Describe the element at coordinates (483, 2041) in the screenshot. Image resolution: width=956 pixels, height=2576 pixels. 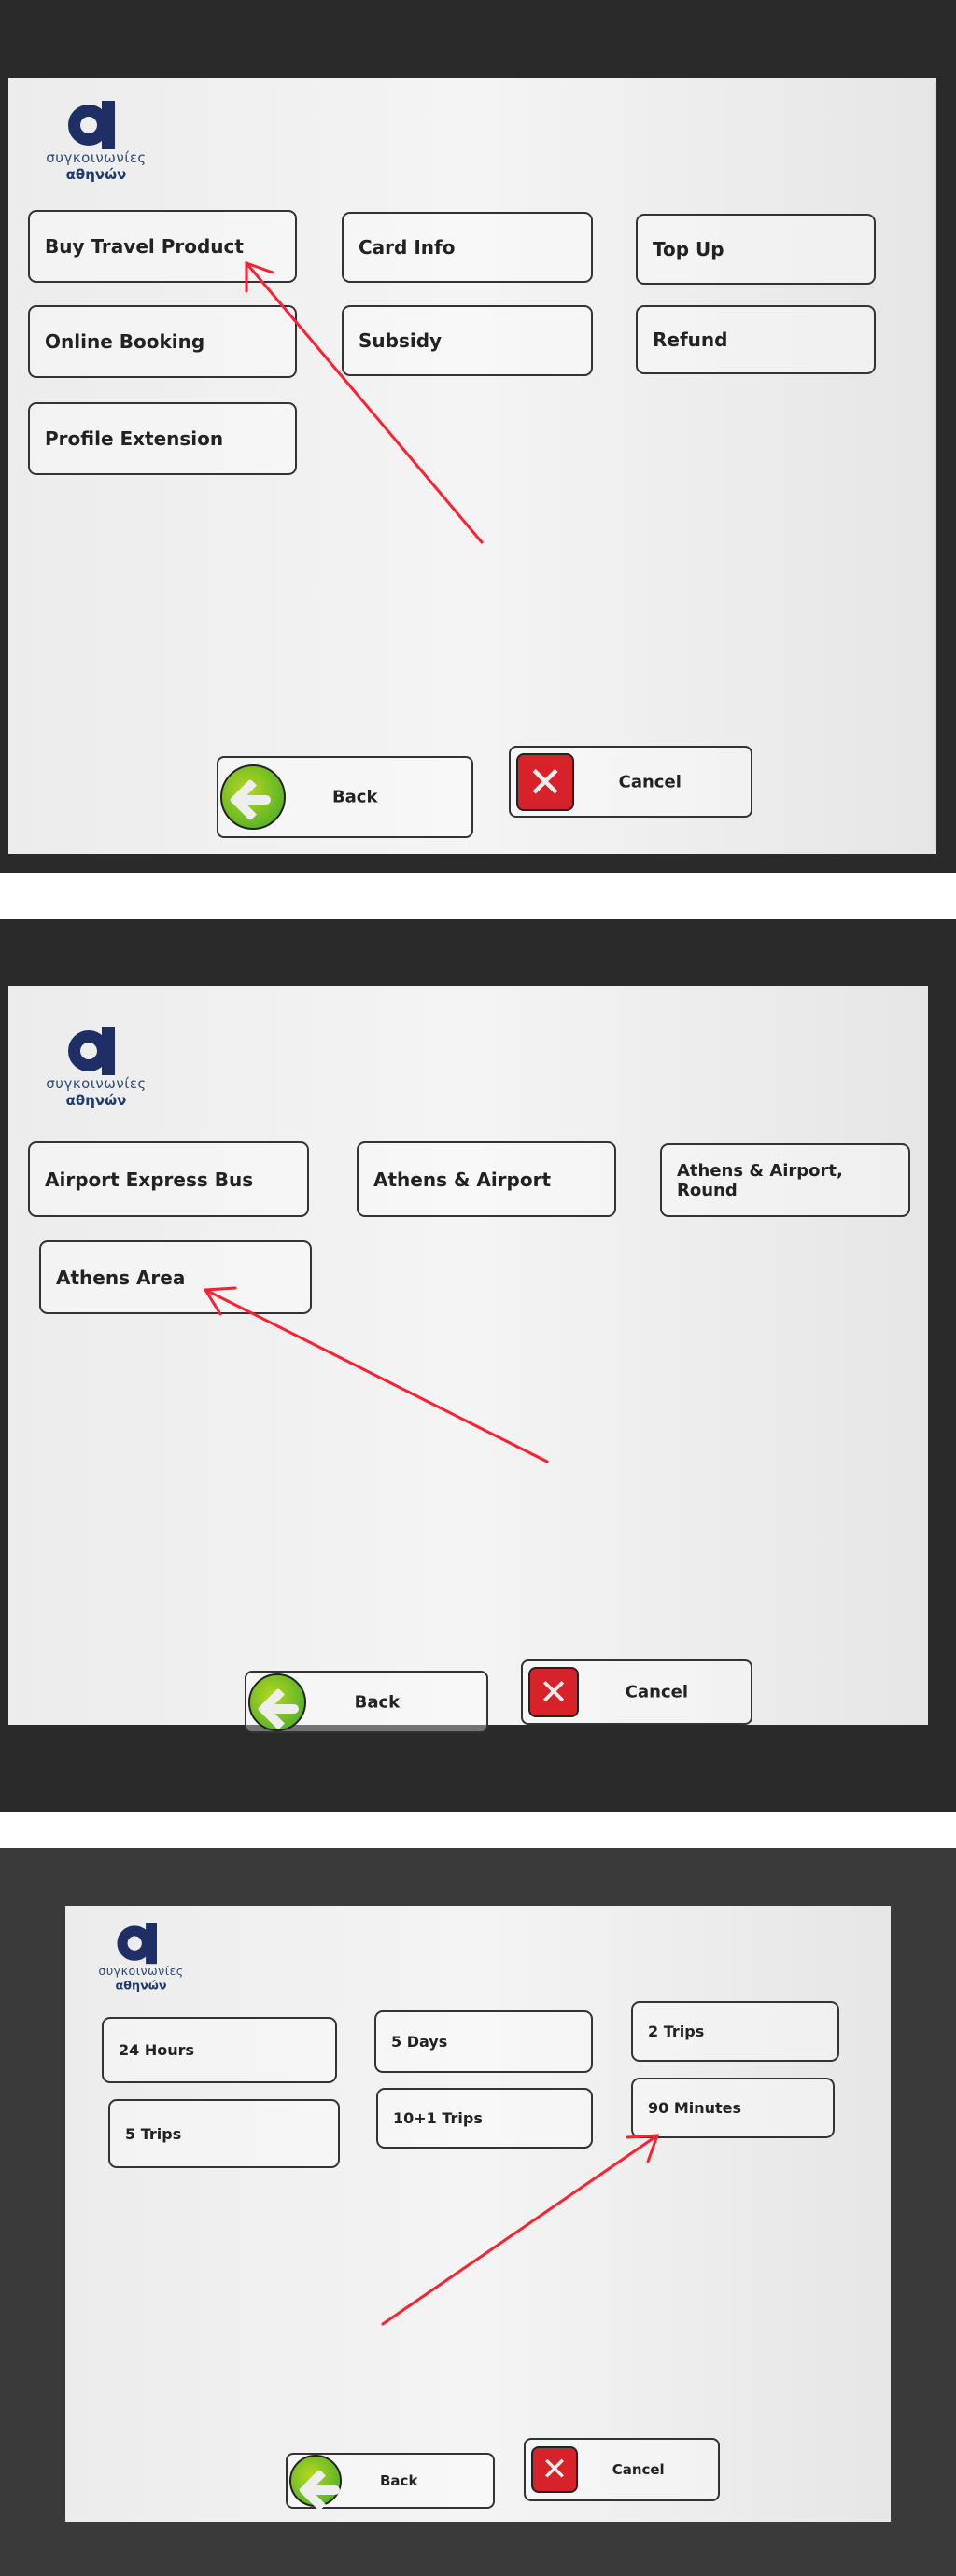
I see `5-days-button: 5 Days` at that location.